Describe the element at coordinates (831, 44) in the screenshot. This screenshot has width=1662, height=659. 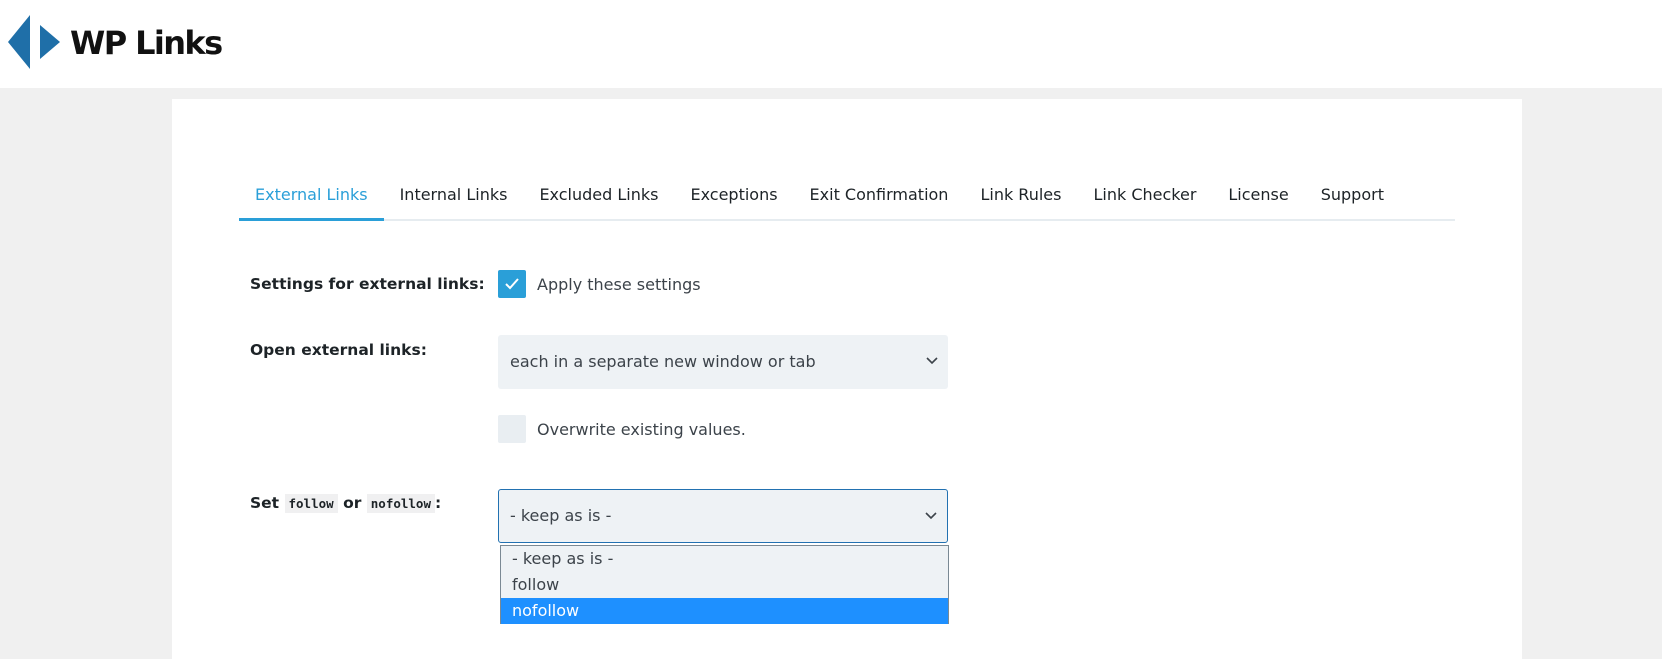
I see `top-bar: WP Links` at that location.